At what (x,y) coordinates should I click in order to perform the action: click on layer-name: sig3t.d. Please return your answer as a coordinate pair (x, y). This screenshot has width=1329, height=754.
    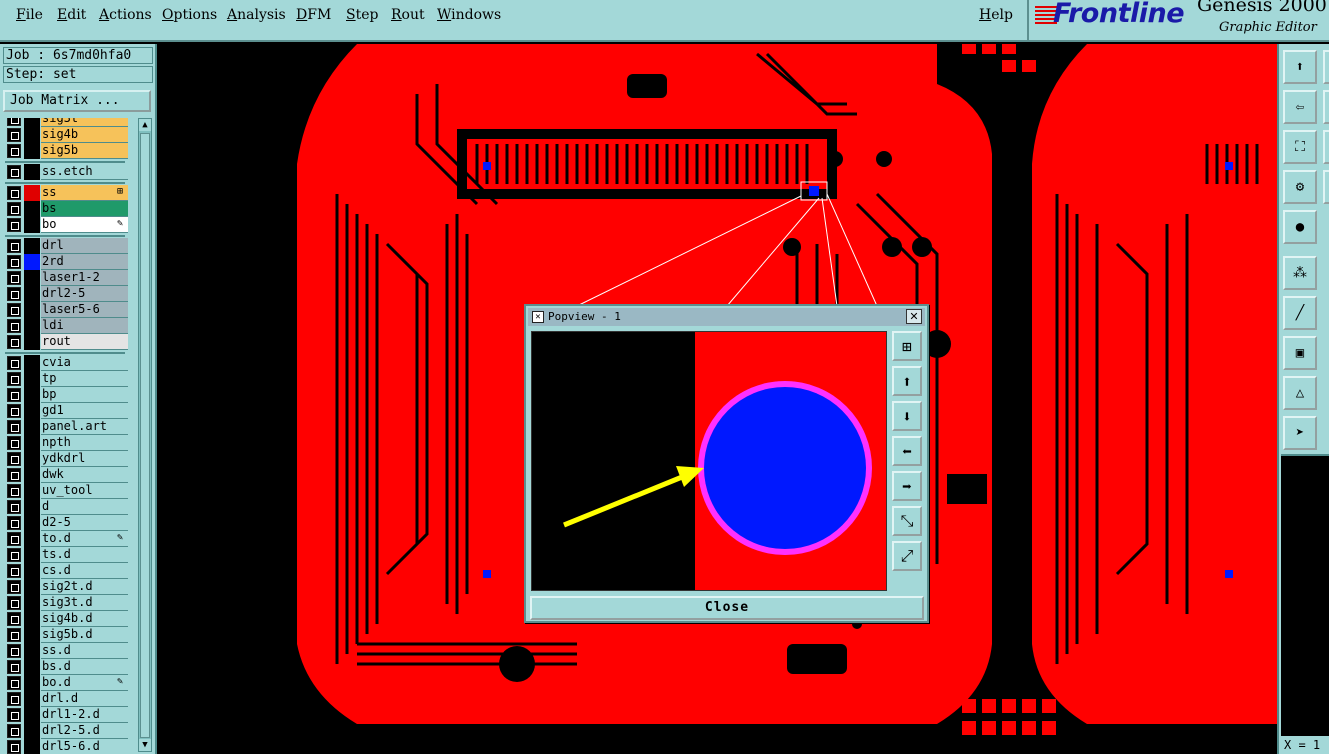
    Looking at the image, I should click on (84, 603).